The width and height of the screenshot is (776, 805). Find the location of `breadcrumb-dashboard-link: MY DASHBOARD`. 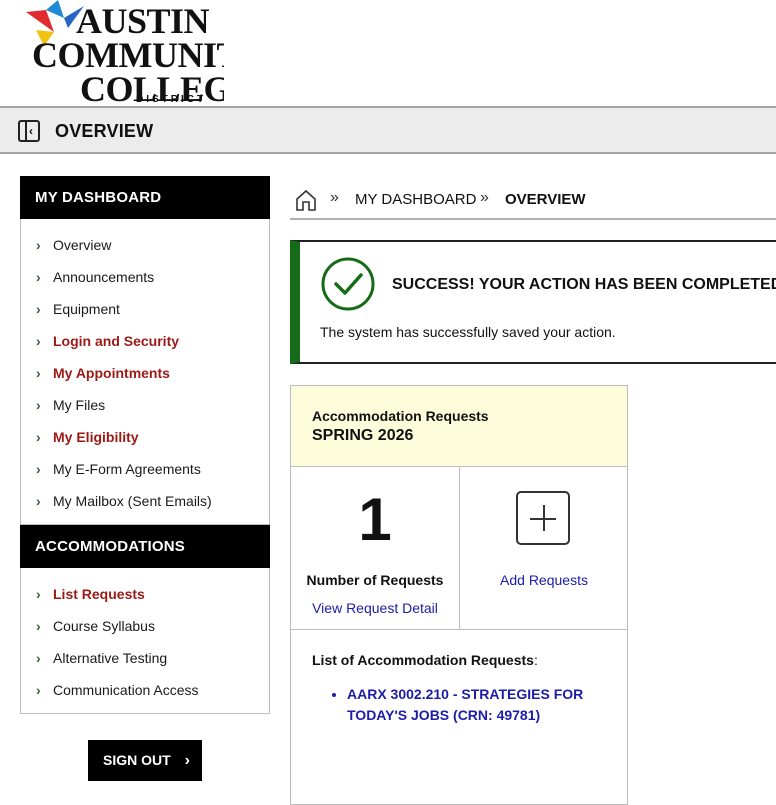

breadcrumb-dashboard-link: MY DASHBOARD is located at coordinates (415, 199).